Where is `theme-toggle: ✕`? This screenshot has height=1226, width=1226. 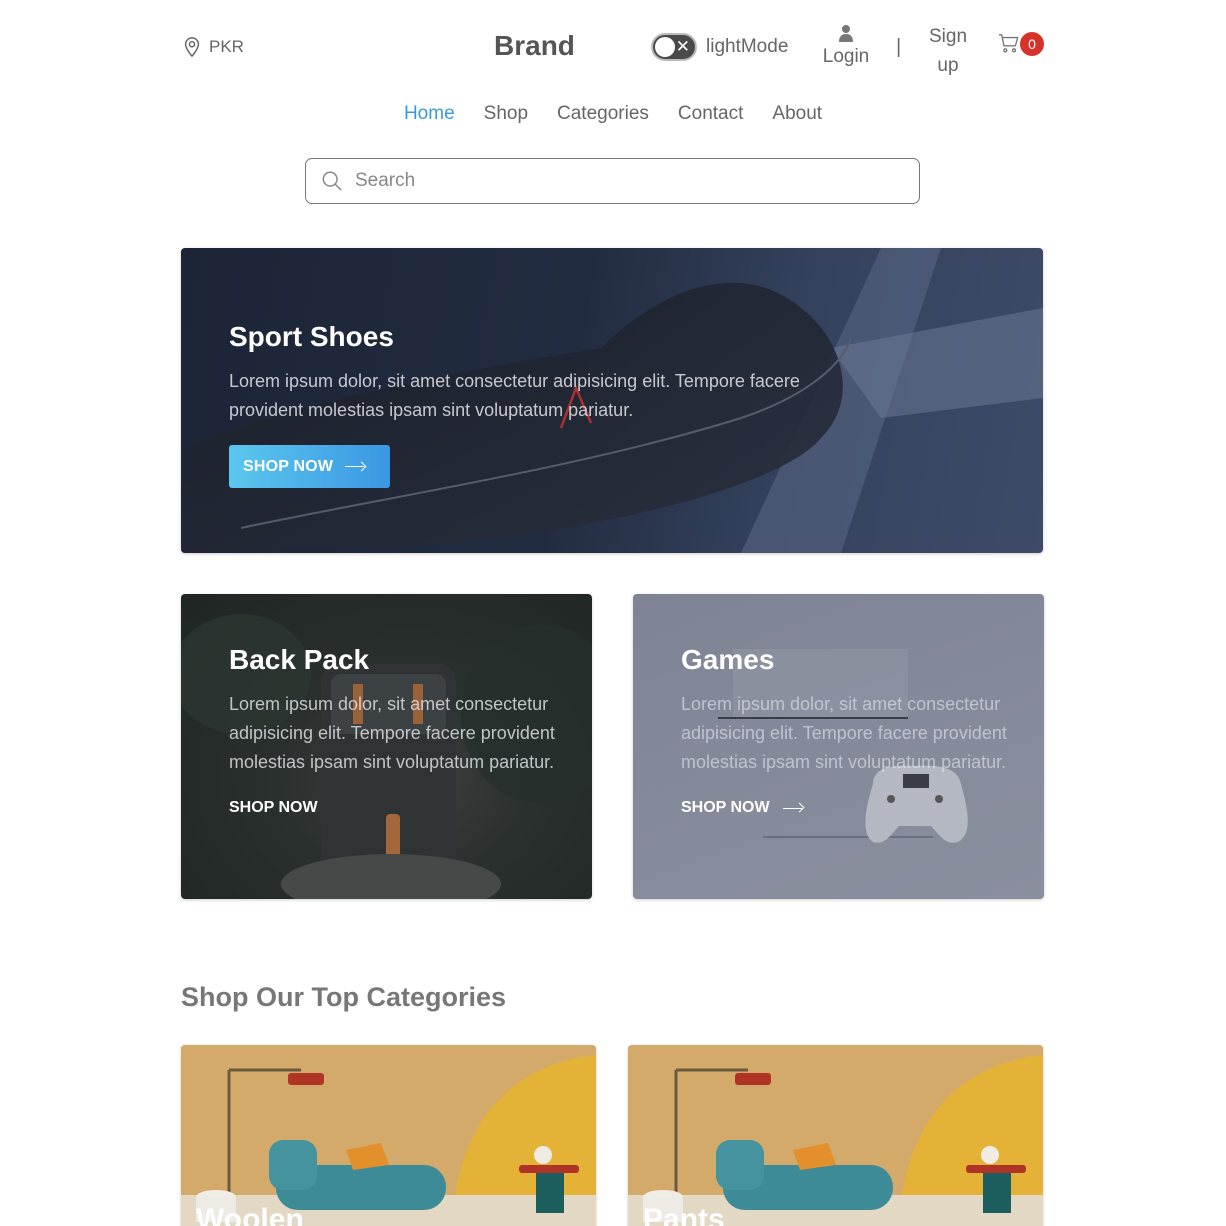 theme-toggle: ✕ is located at coordinates (674, 47).